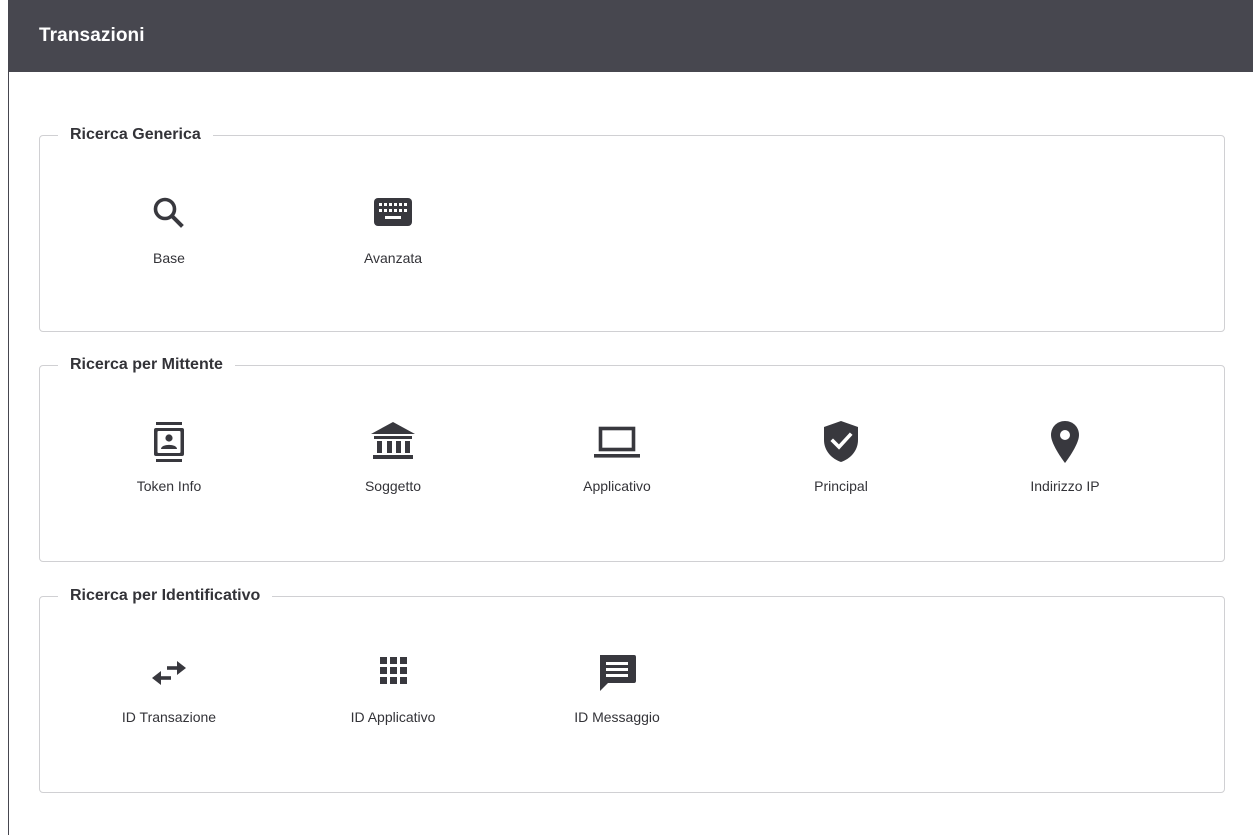 This screenshot has height=835, width=1253. I want to click on search-applicativo-label: Applicativo, so click(617, 486).